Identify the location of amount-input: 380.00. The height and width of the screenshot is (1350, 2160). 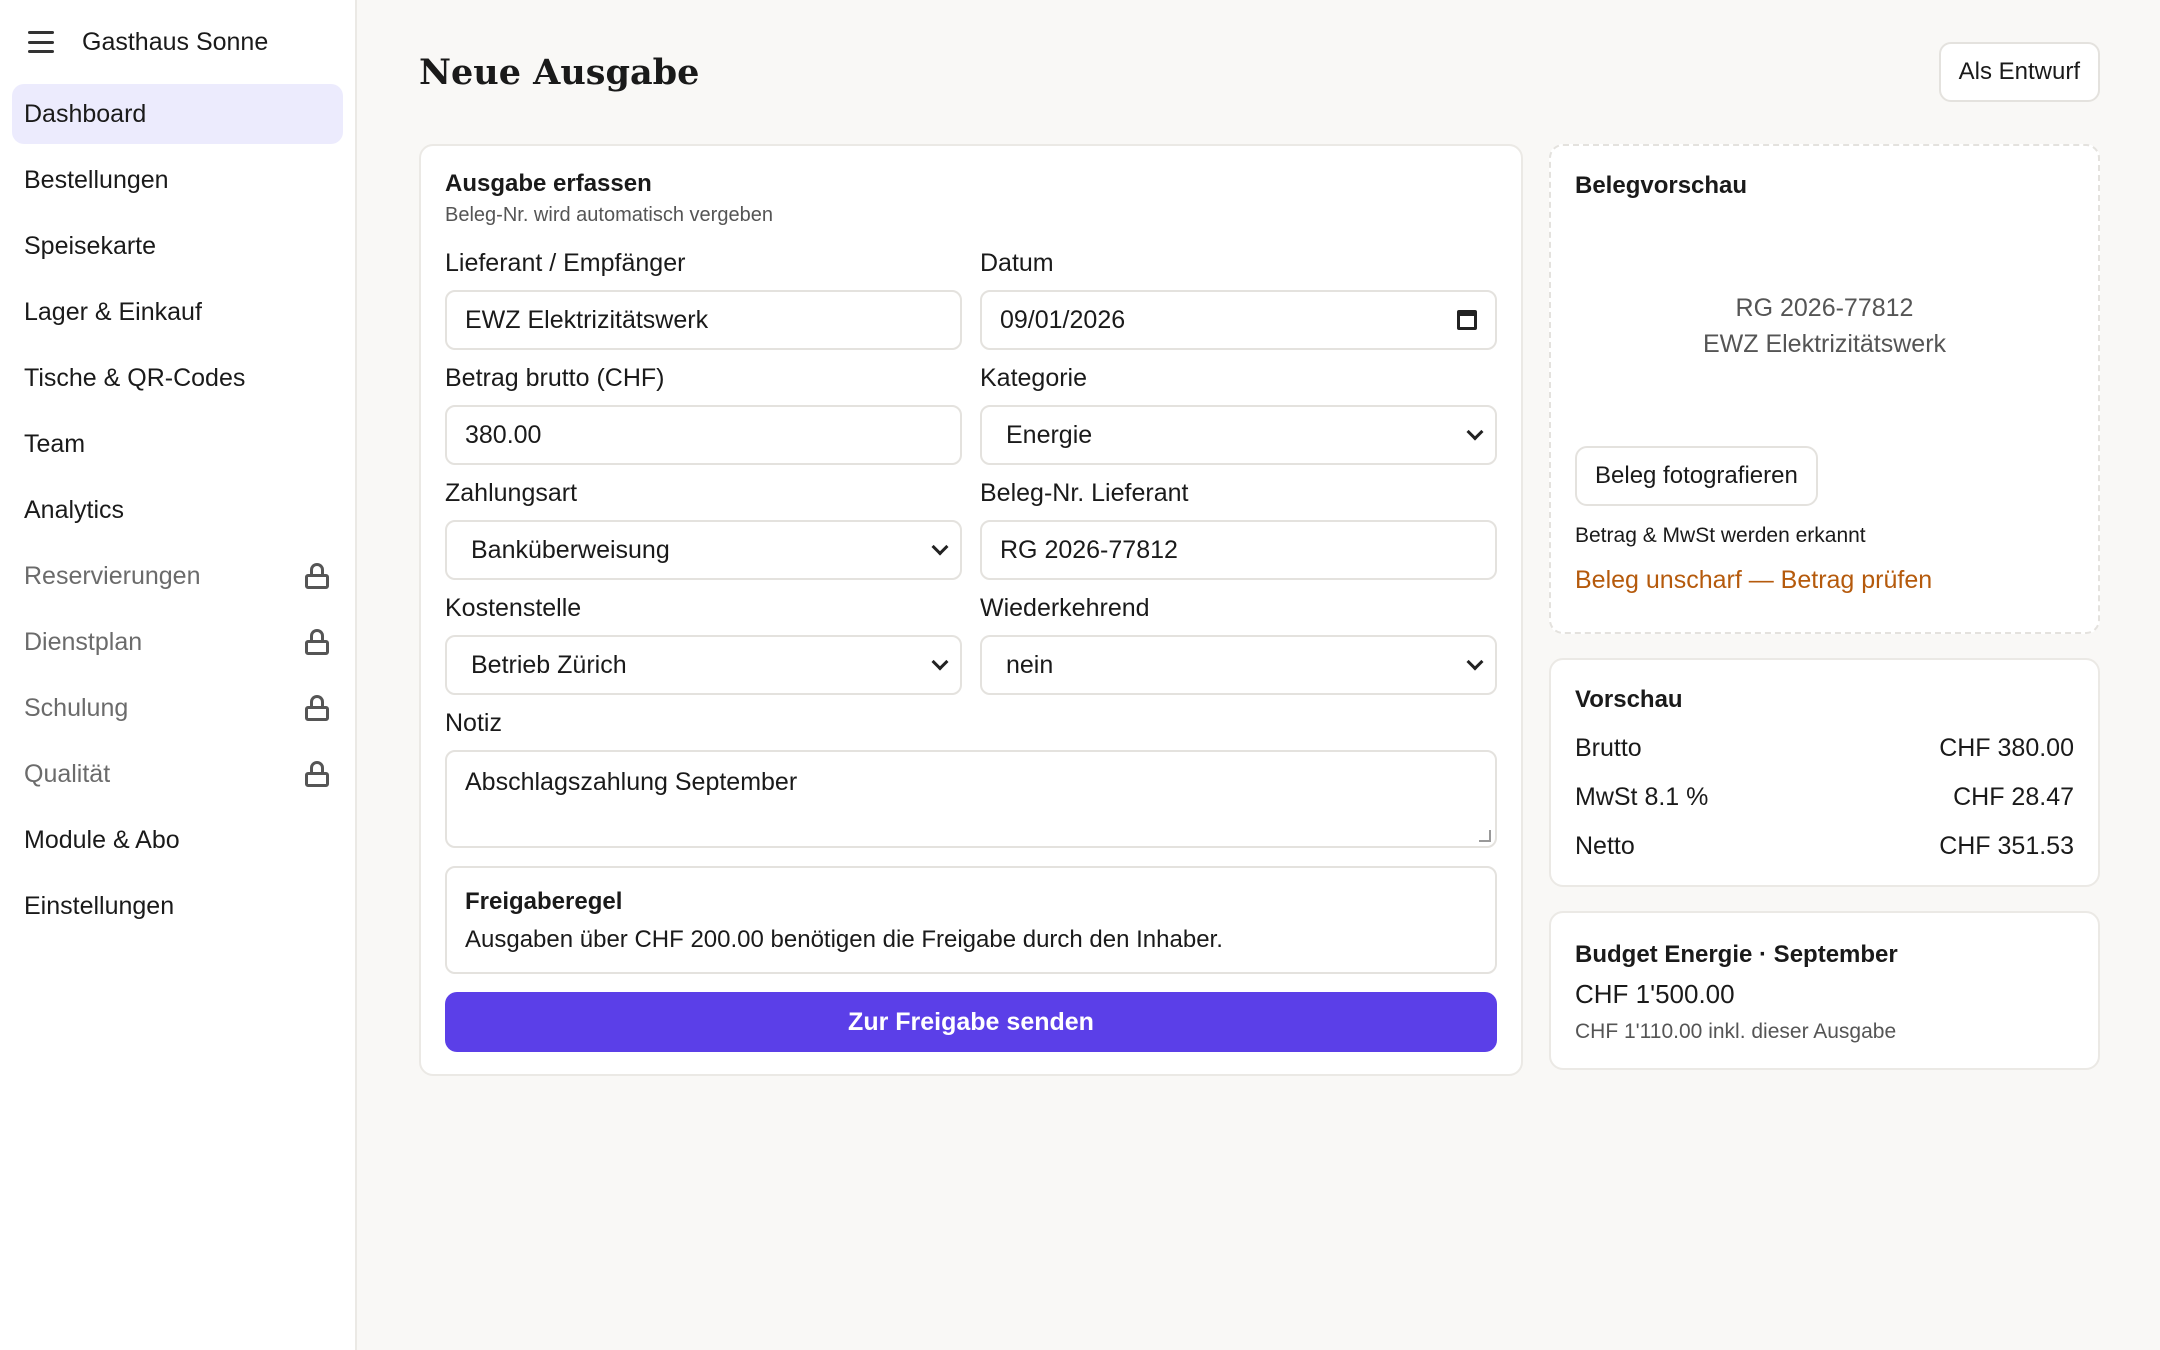
(703, 435).